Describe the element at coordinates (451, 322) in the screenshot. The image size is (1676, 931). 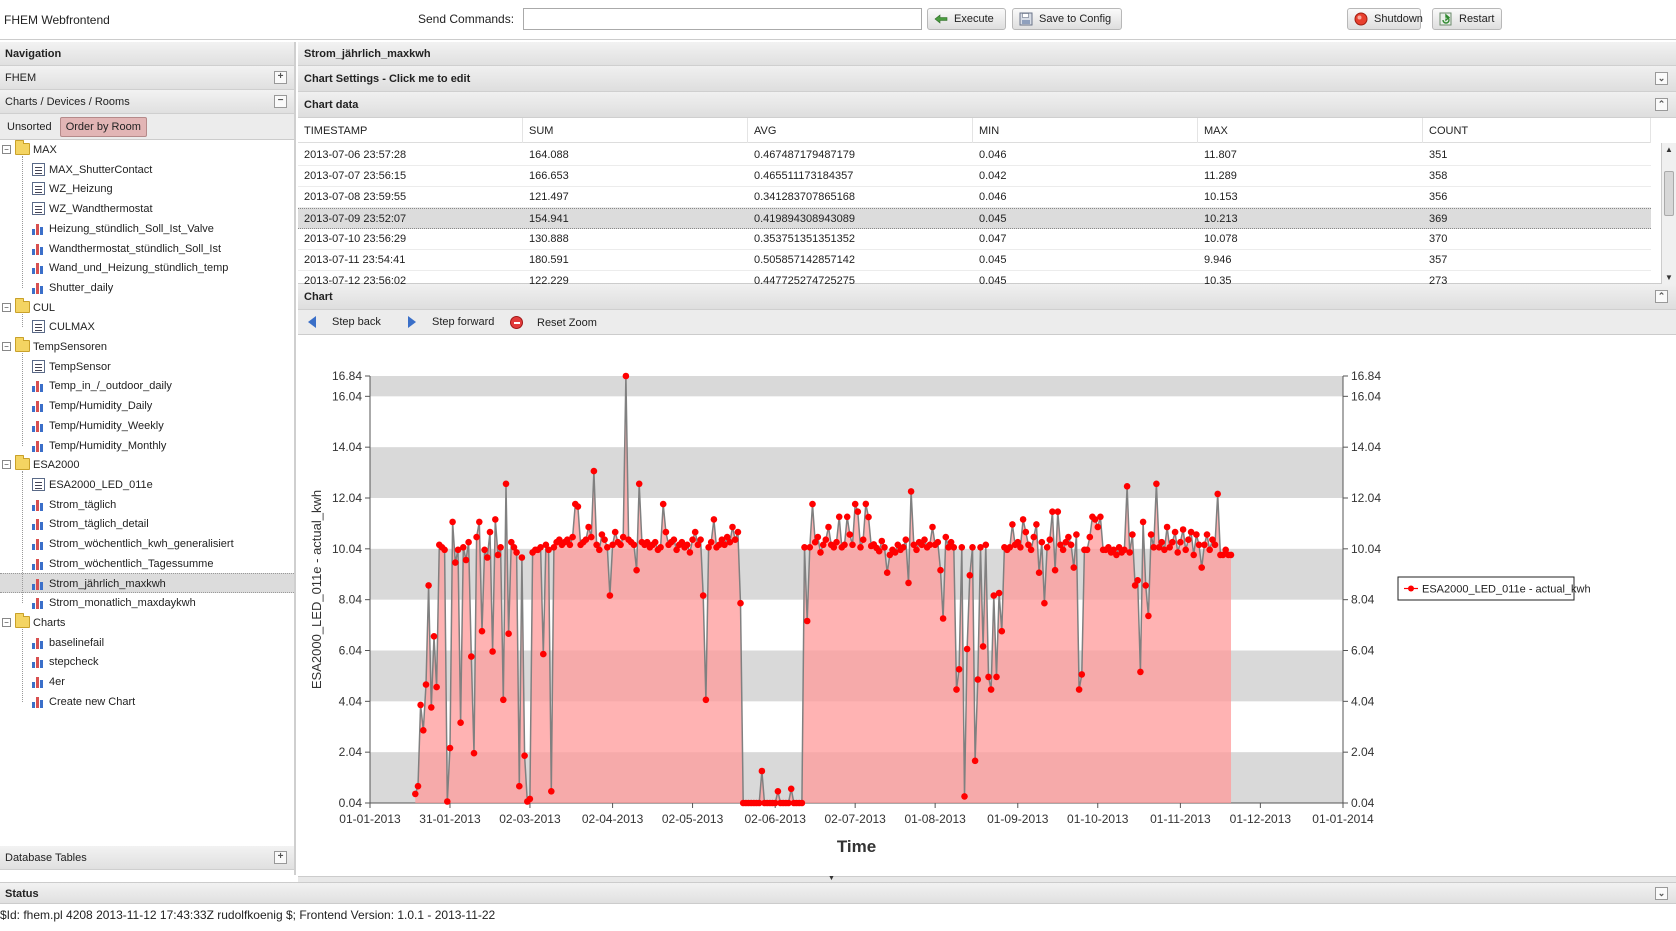
I see `step-forward-button: Step forward` at that location.